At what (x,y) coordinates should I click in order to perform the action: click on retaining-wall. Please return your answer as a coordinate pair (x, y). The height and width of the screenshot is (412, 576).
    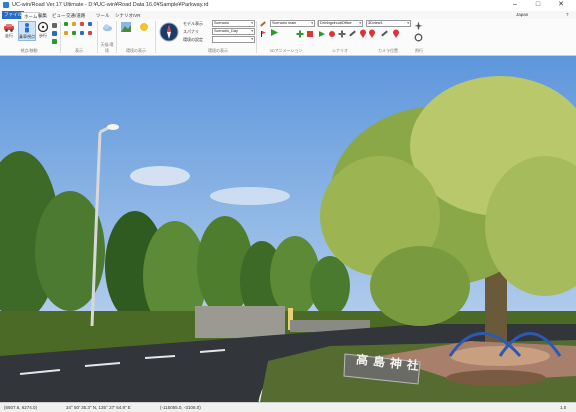
    Looking at the image, I should click on (240, 322).